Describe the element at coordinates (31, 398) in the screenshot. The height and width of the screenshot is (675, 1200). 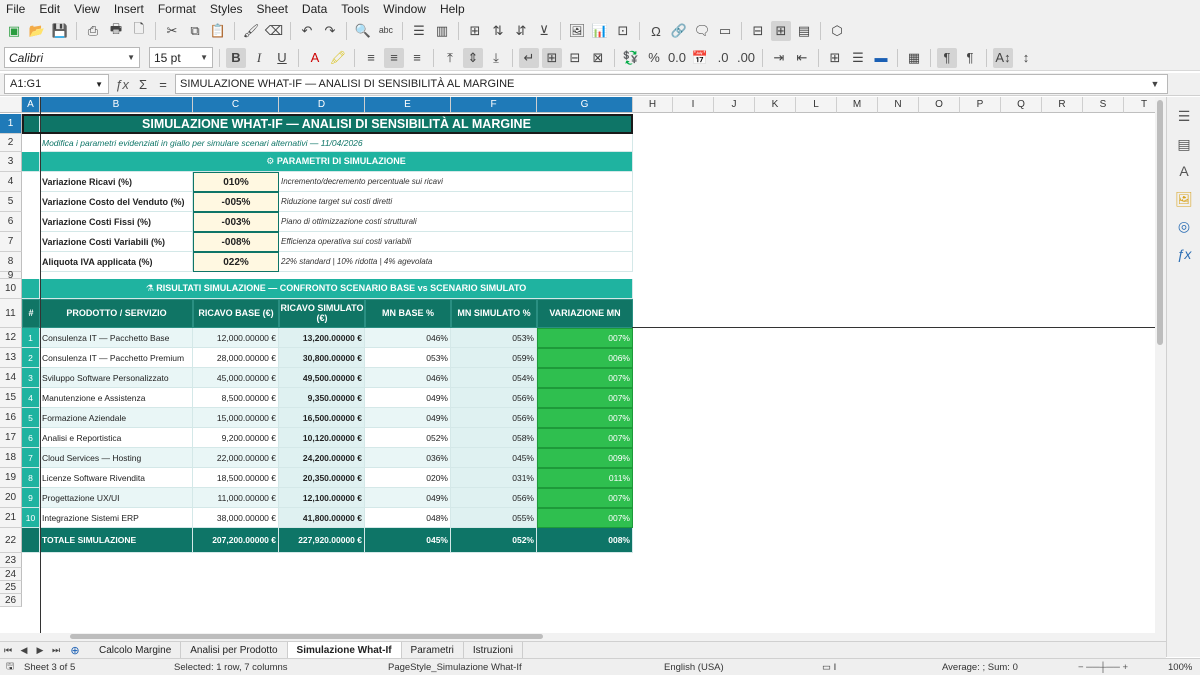
I see `table-cell: 4` at that location.